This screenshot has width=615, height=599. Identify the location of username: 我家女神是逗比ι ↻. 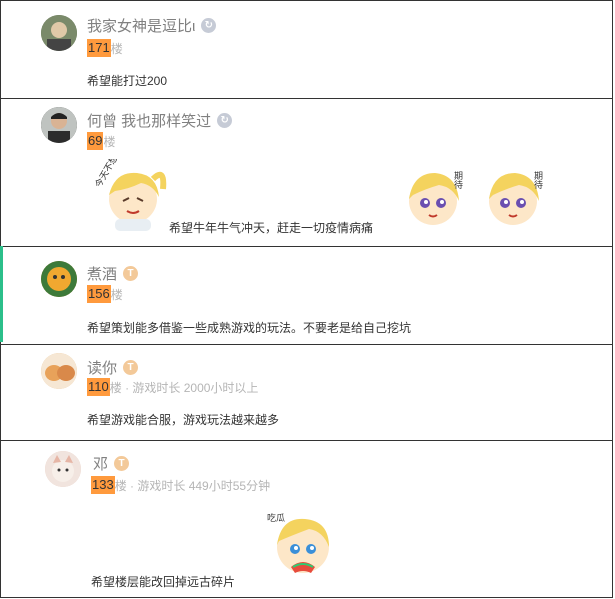
(152, 25).